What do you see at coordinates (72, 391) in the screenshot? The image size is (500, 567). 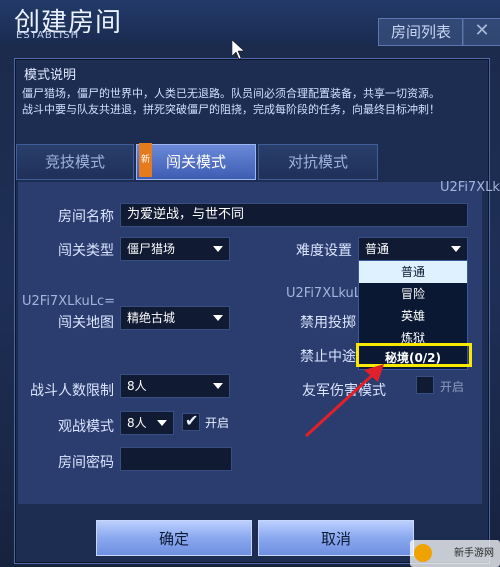 I see `player-limit-label: 战斗人数限制` at bounding box center [72, 391].